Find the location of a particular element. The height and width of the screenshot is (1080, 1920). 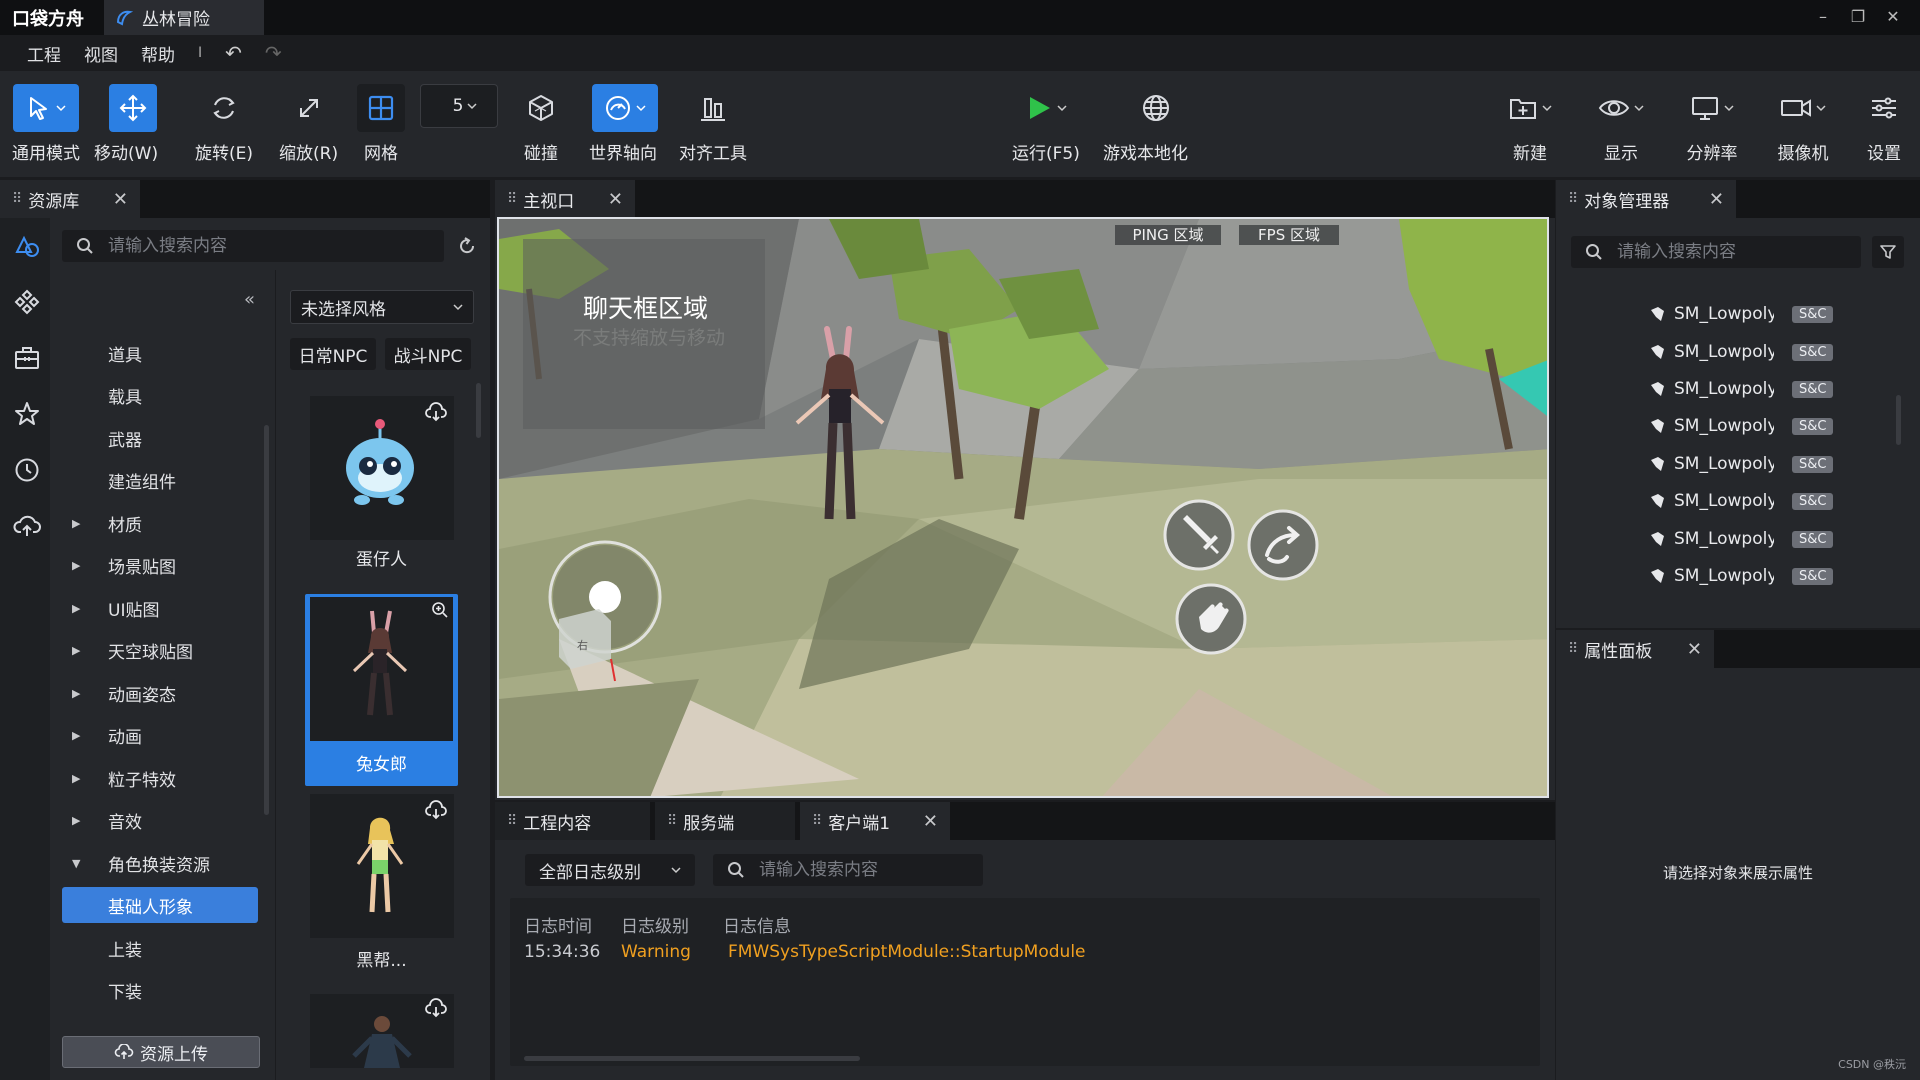

sword-attack-icon is located at coordinates (1199, 535).